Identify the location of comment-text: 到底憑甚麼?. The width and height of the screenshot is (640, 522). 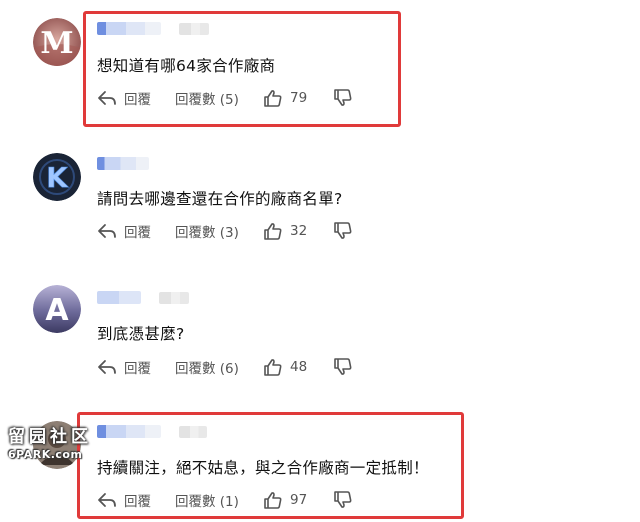
(141, 334).